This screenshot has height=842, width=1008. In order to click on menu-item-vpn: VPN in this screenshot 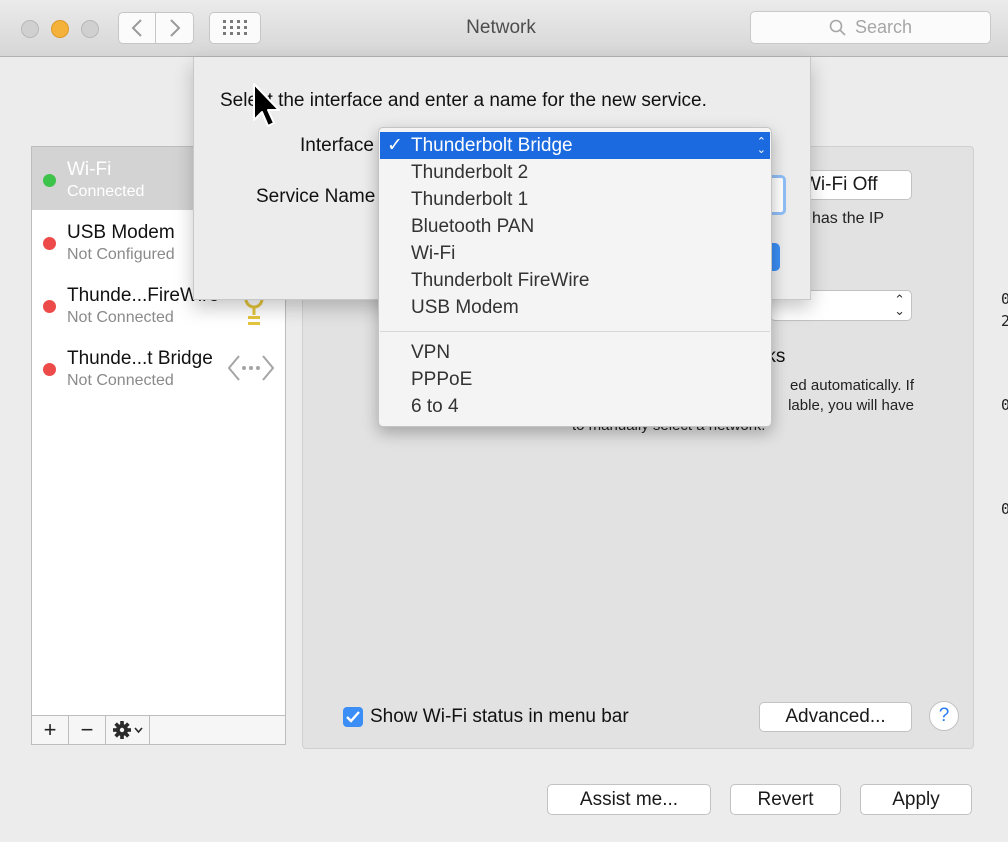, I will do `click(575, 352)`.